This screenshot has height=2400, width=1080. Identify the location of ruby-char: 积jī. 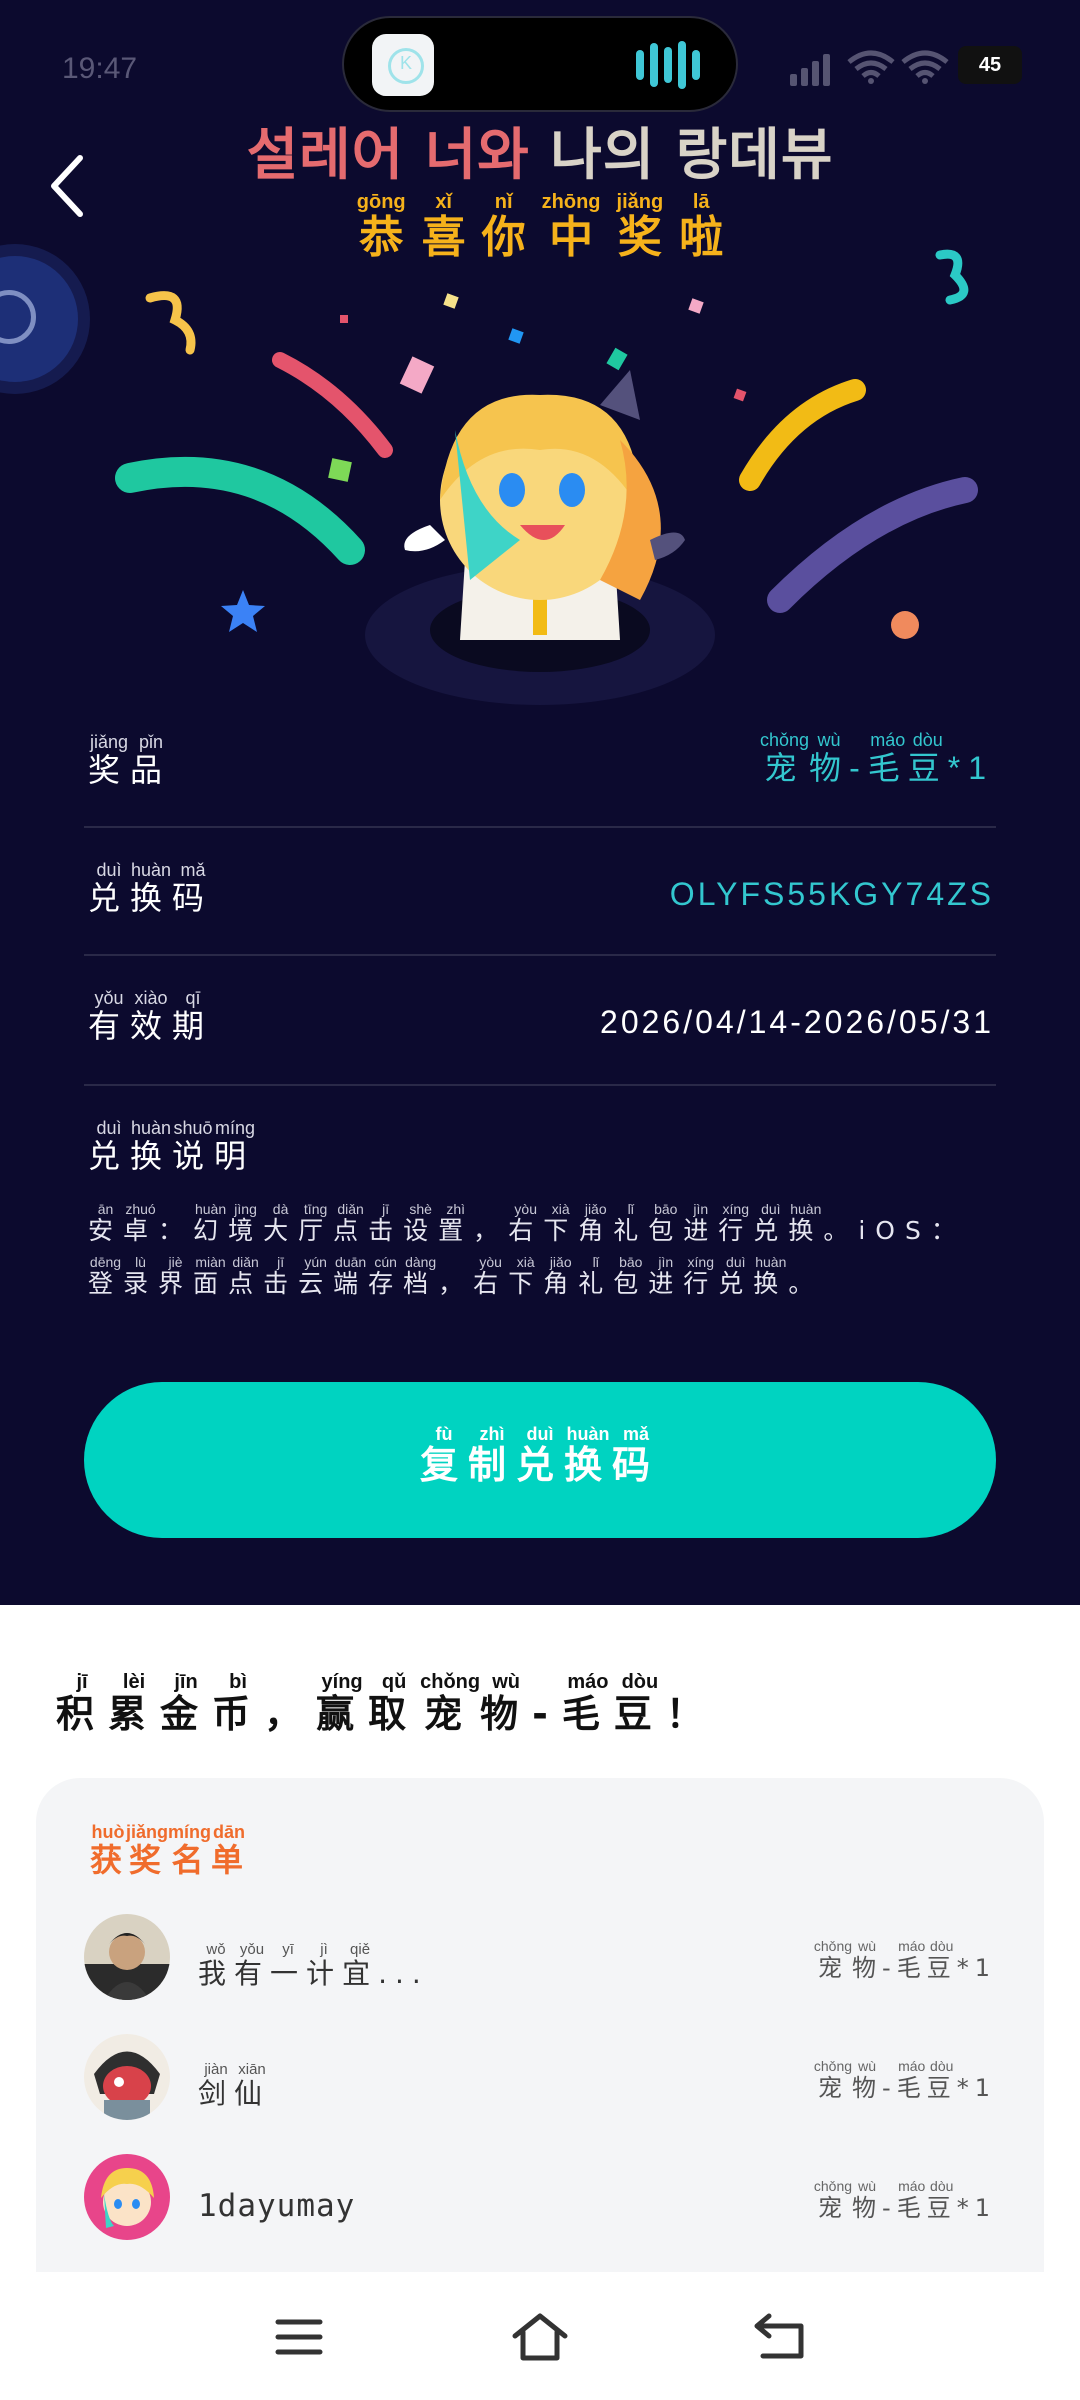
(82, 1703).